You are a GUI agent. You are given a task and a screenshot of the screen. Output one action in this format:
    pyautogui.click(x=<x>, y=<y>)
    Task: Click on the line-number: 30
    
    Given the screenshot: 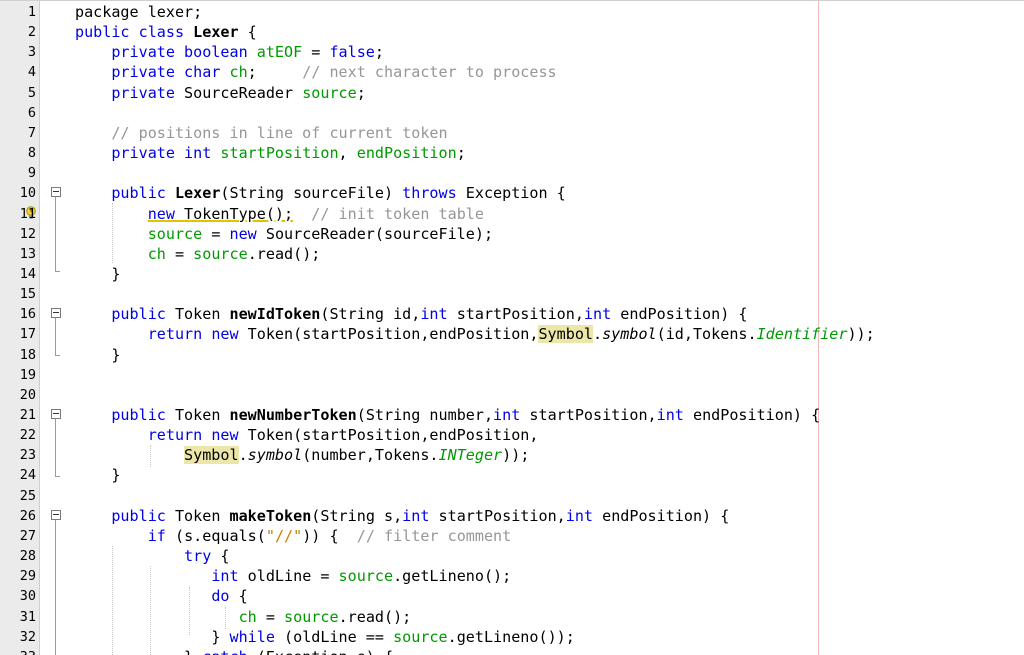 What is the action you would take?
    pyautogui.click(x=27, y=596)
    